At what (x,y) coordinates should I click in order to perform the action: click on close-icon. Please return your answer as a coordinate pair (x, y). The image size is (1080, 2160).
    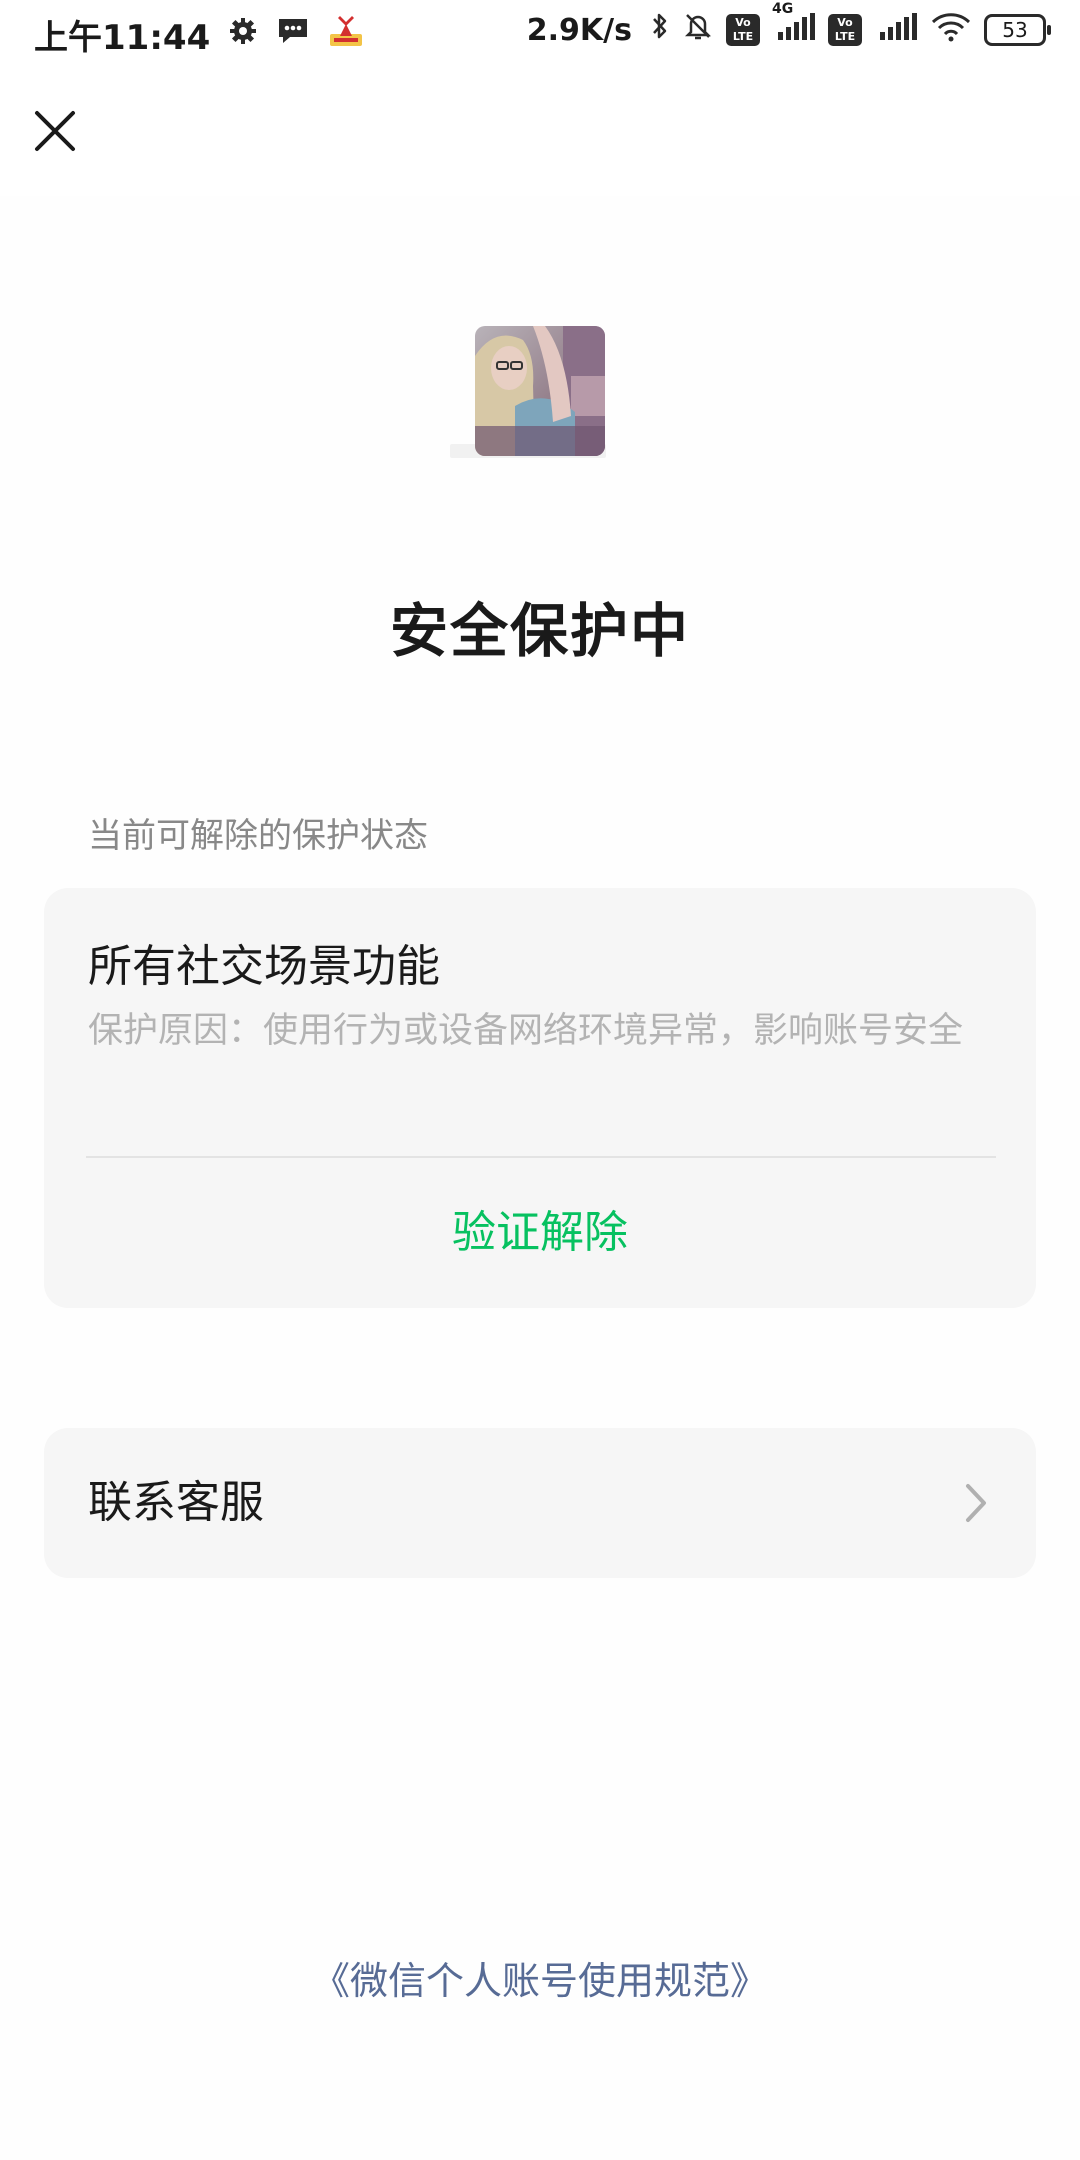
    Looking at the image, I should click on (55, 131).